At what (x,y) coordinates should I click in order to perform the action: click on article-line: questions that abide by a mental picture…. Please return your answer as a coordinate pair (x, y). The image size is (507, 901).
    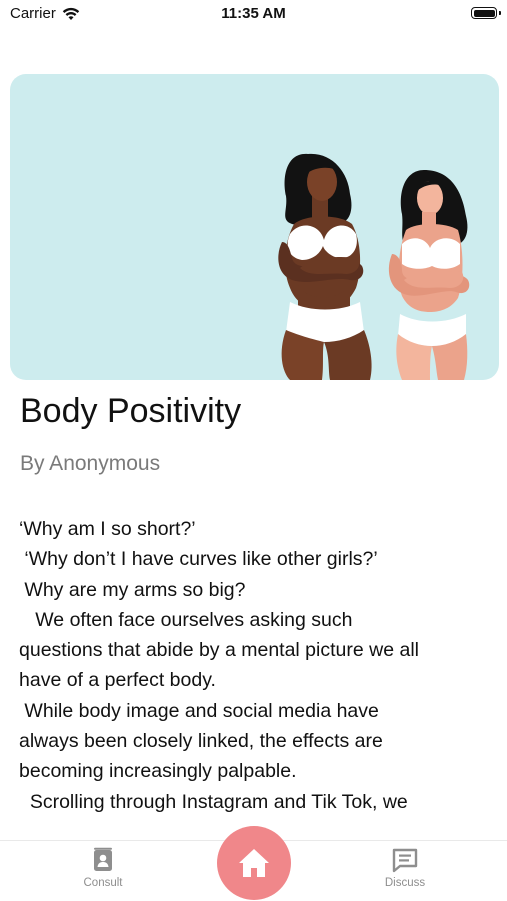
    Looking at the image, I should click on (219, 650).